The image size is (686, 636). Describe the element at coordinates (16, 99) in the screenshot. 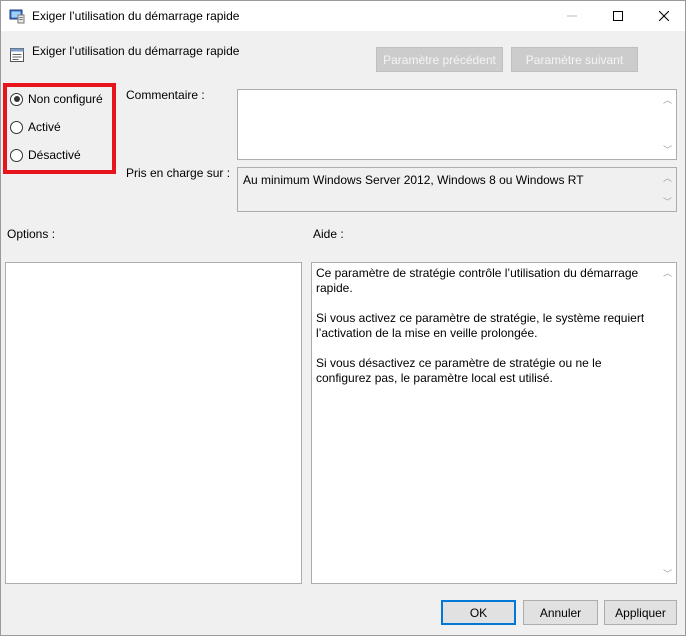

I see `radio-checked-icon` at that location.